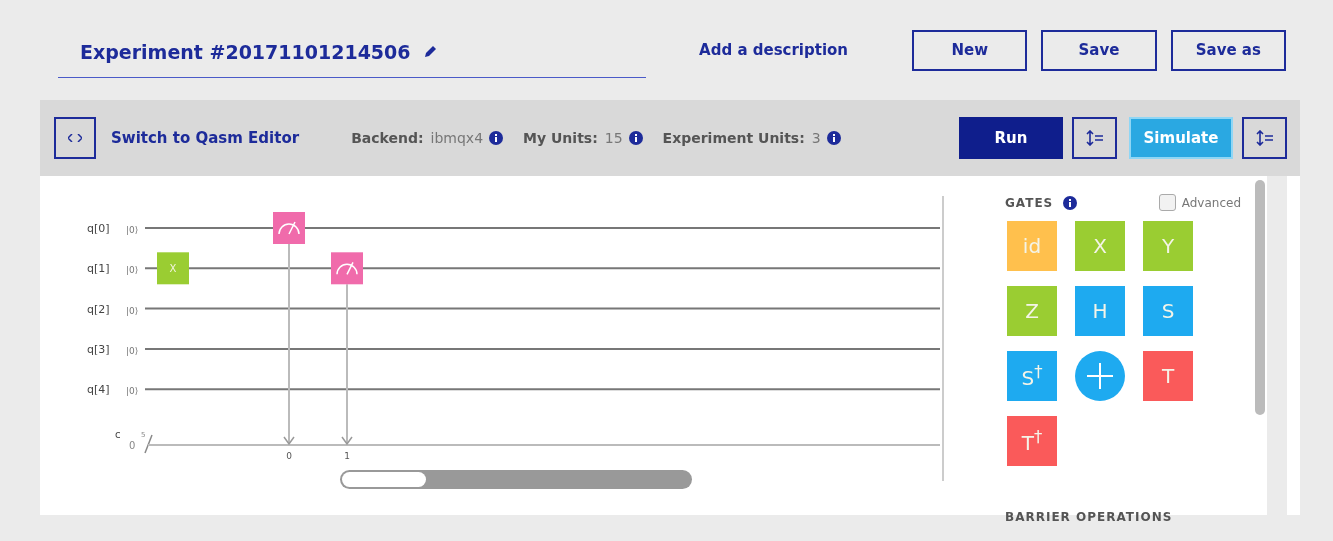 The image size is (1333, 541). I want to click on register-init: 0, so click(132, 445).